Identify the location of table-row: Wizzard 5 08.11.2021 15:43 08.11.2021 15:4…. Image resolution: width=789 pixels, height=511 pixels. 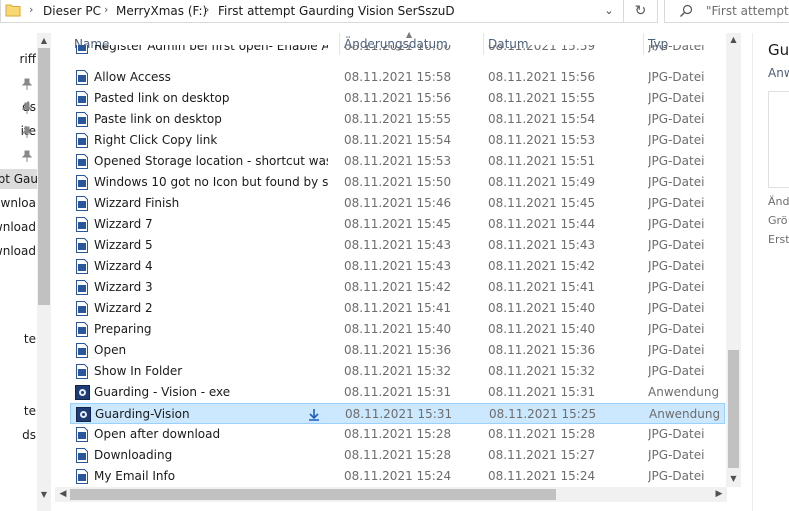
(397, 245).